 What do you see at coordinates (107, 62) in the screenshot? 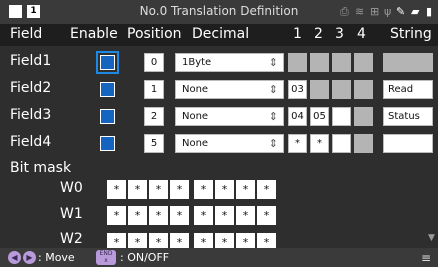
I see `field1-enable-checkbox` at bounding box center [107, 62].